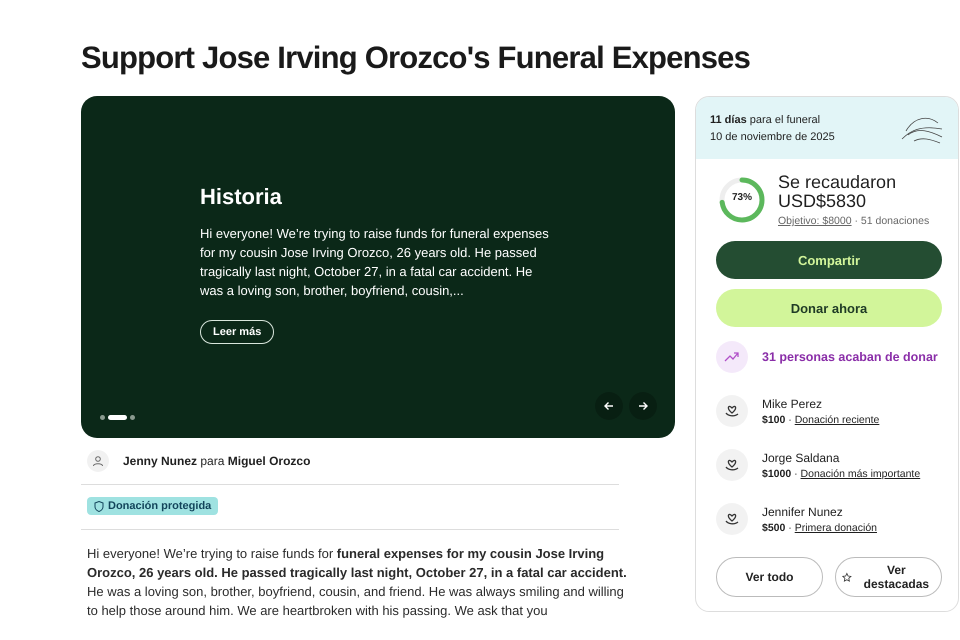 The image size is (960, 640). Describe the element at coordinates (838, 182) in the screenshot. I see `raised-label: Se recaudaron` at that location.